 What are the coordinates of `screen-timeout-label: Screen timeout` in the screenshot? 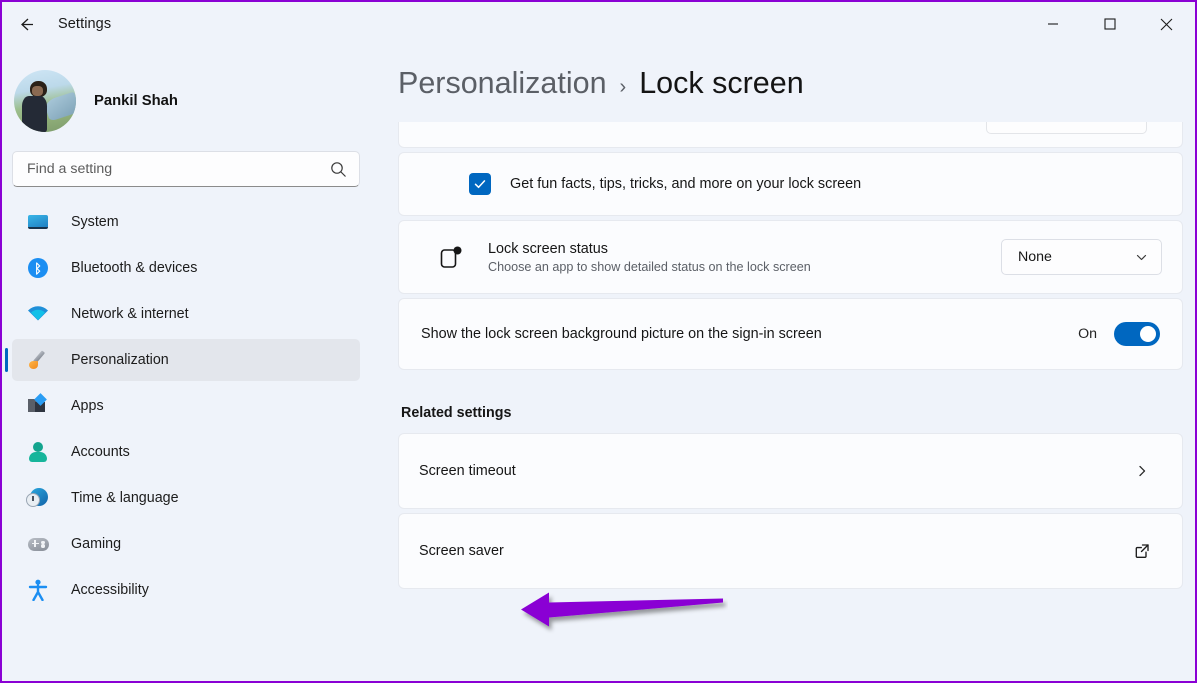 It's located at (467, 471).